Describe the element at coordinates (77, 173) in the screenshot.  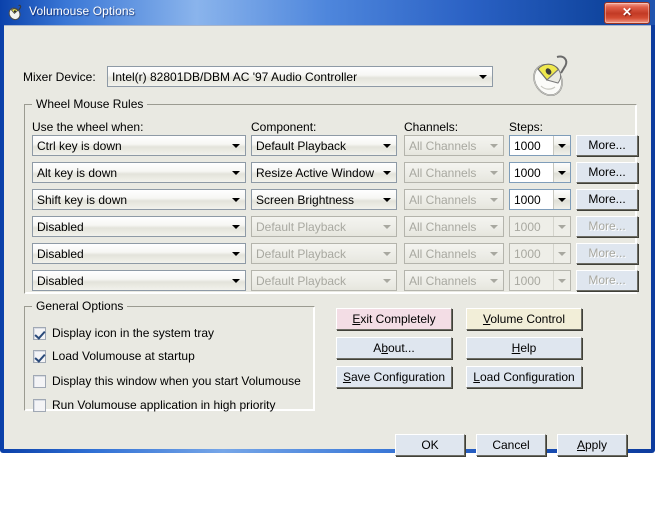
I see `rule-2-wheel-combobox-value: Alt key is down` at that location.